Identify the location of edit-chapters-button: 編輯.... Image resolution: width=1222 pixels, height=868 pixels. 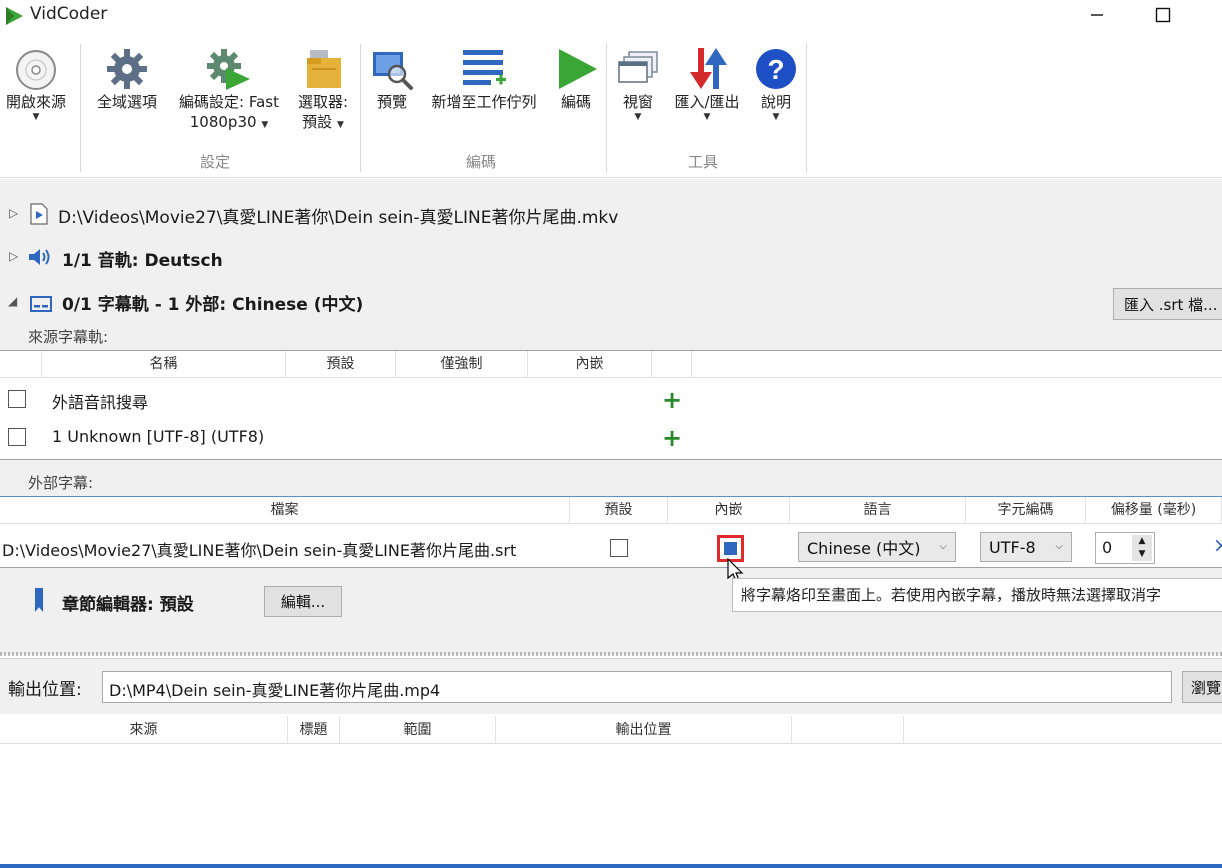
(303, 601).